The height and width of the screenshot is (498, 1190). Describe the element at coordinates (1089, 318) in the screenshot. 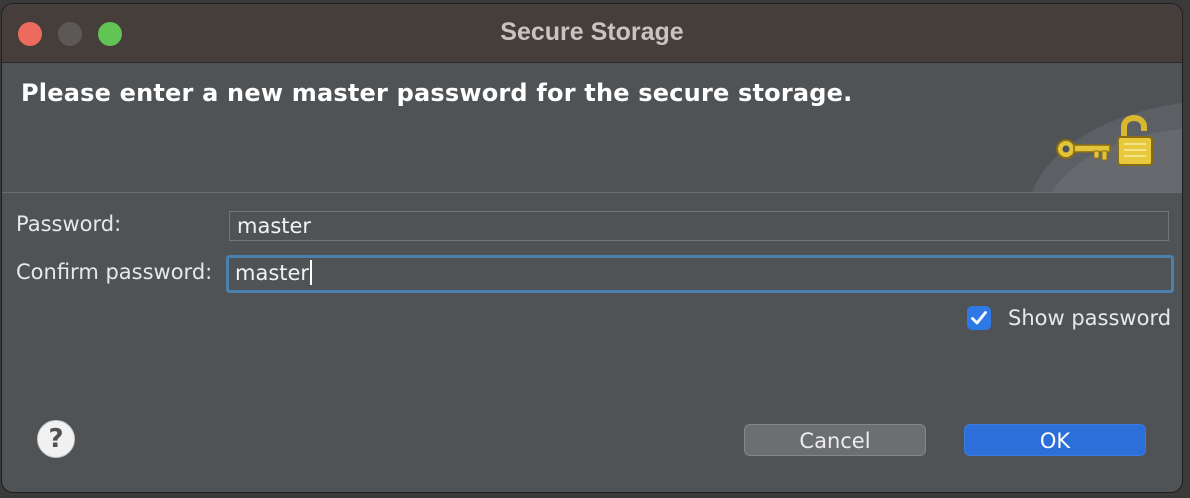

I see `show-password-label: Show password` at that location.